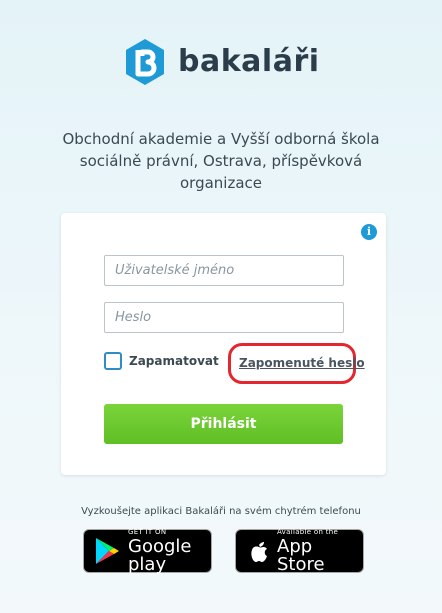  What do you see at coordinates (224, 270) in the screenshot?
I see `username-input` at bounding box center [224, 270].